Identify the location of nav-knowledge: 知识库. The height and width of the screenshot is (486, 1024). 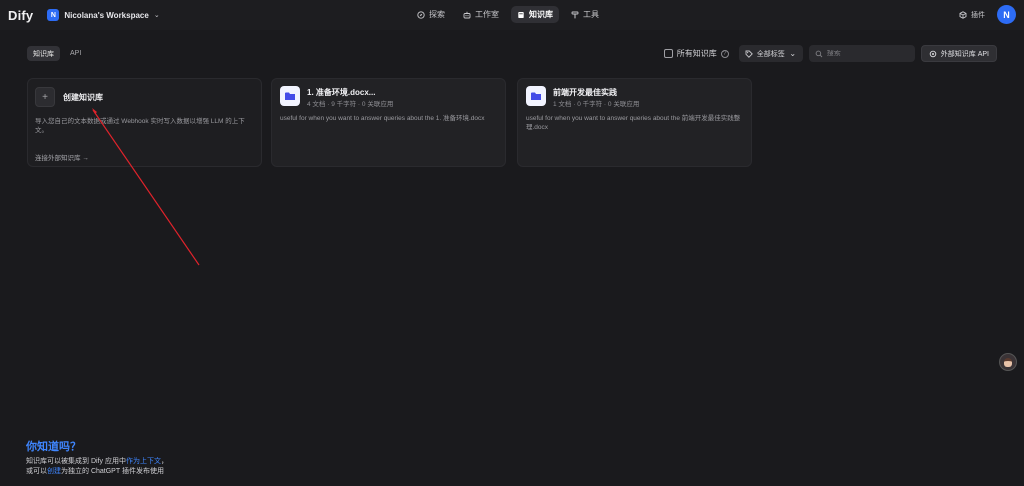
(535, 14).